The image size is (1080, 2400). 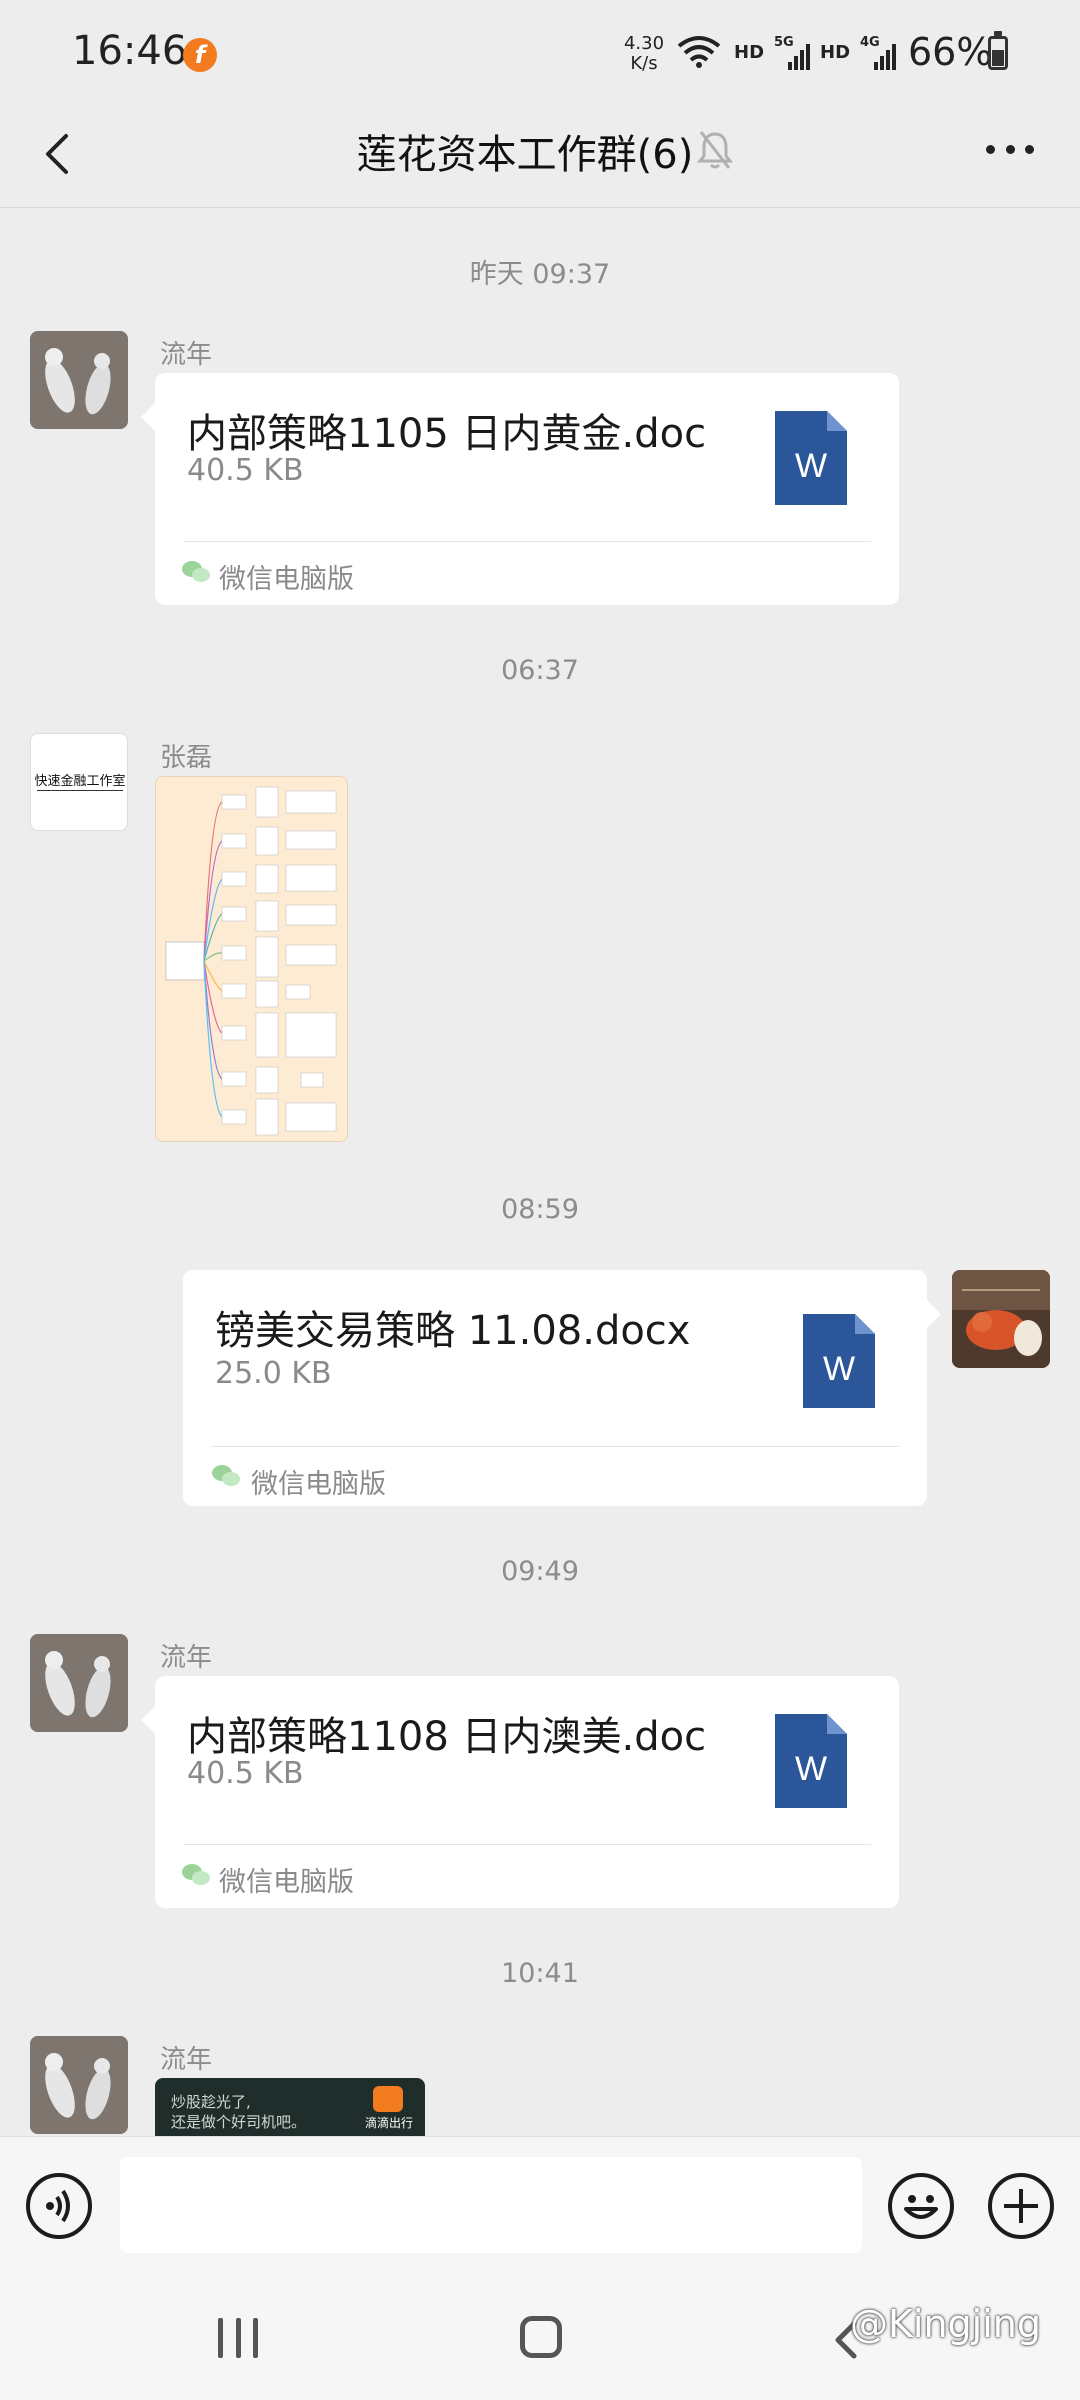 What do you see at coordinates (792, 52) in the screenshot?
I see `signal-5g-icon: 5G` at bounding box center [792, 52].